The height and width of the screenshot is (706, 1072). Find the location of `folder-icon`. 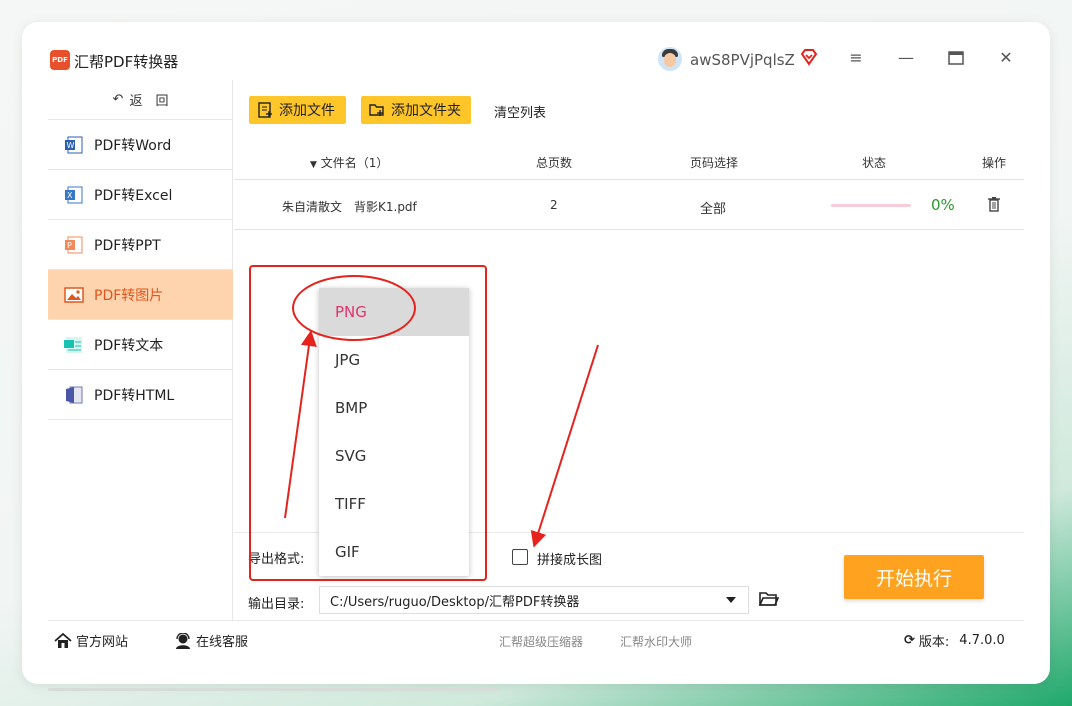

folder-icon is located at coordinates (769, 599).